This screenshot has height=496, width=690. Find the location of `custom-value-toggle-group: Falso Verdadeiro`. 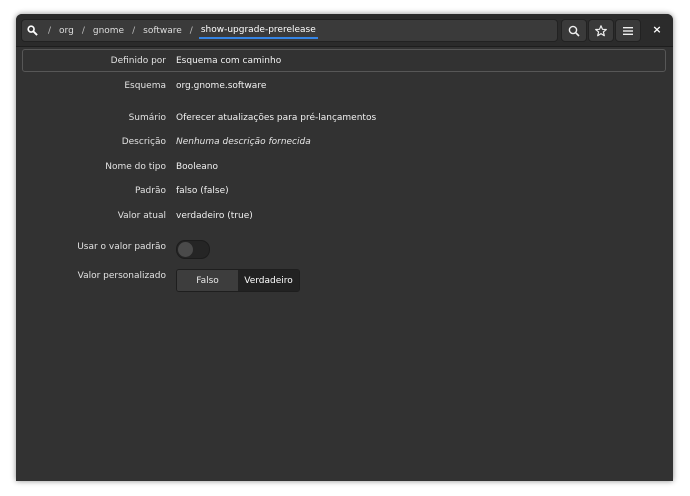

custom-value-toggle-group: Falso Verdadeiro is located at coordinates (238, 280).